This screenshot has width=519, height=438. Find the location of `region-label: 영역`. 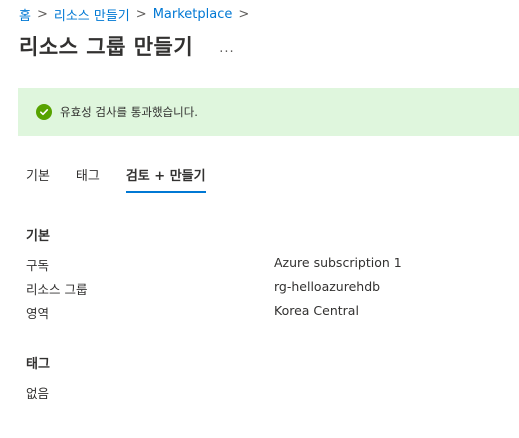

region-label: 영역 is located at coordinates (38, 313).